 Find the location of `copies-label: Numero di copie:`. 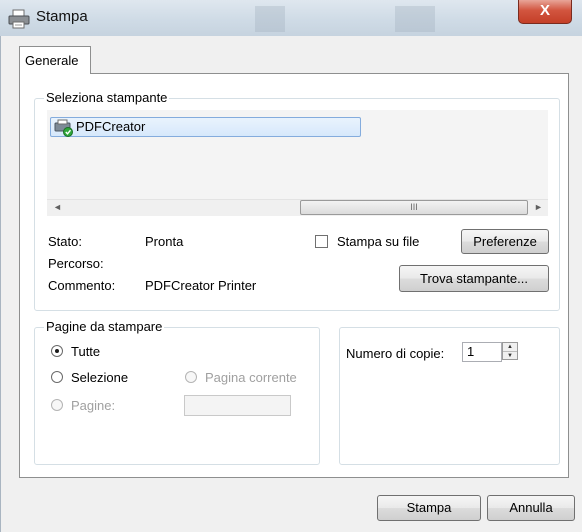

copies-label: Numero di copie: is located at coordinates (395, 353).